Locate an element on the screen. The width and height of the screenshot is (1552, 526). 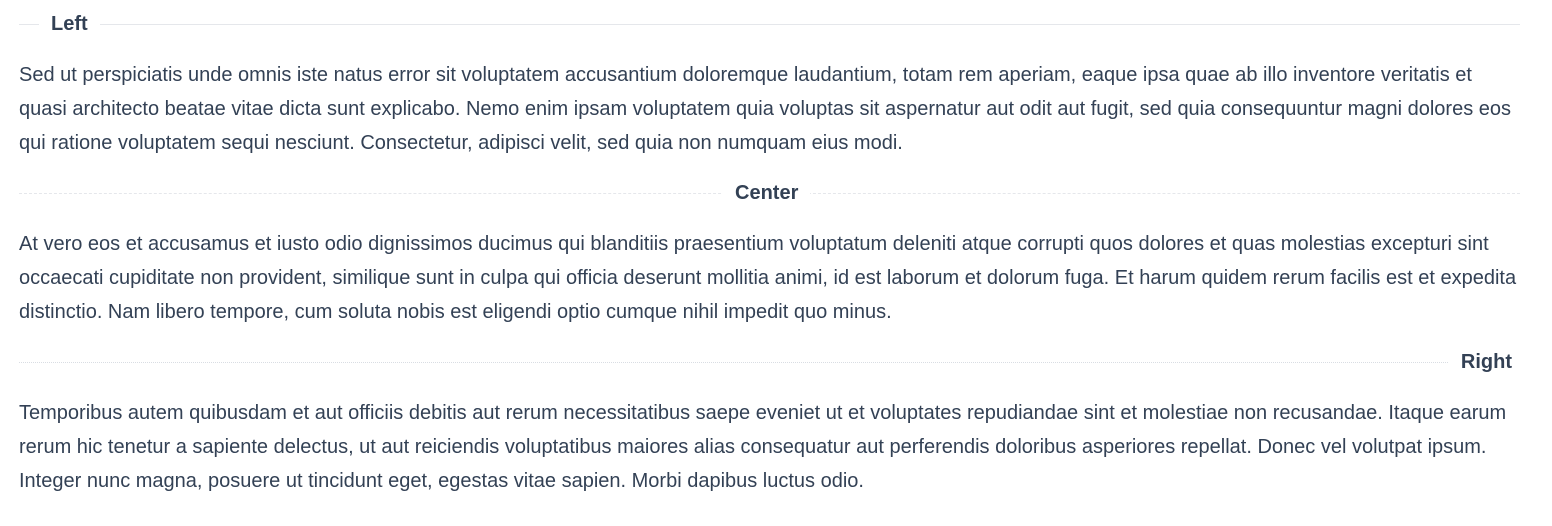
divider-label-left: Left is located at coordinates (69, 24).